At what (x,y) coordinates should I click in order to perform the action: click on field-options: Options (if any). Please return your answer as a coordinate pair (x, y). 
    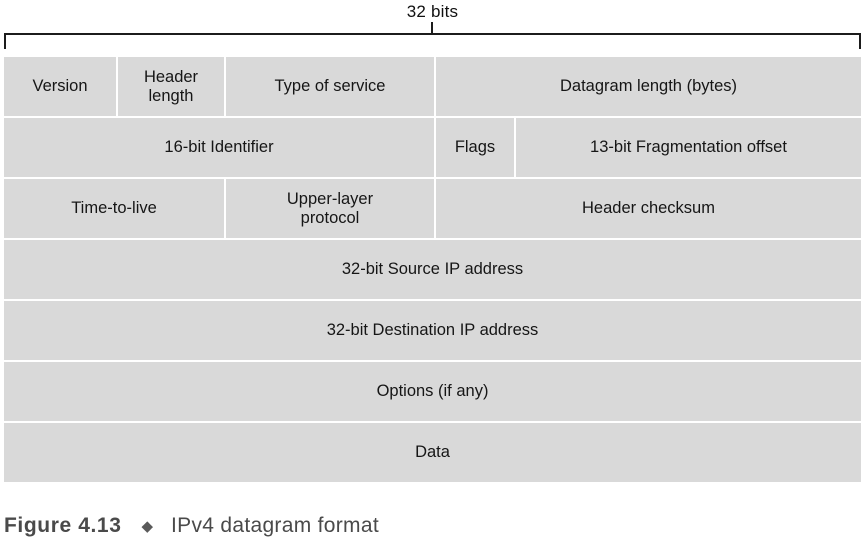
    Looking at the image, I should click on (432, 391).